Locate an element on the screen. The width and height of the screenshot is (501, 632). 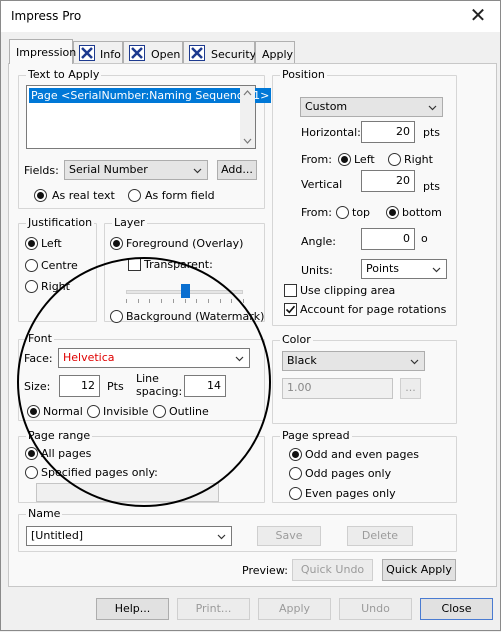
transparency-slider-thumb is located at coordinates (185, 291).